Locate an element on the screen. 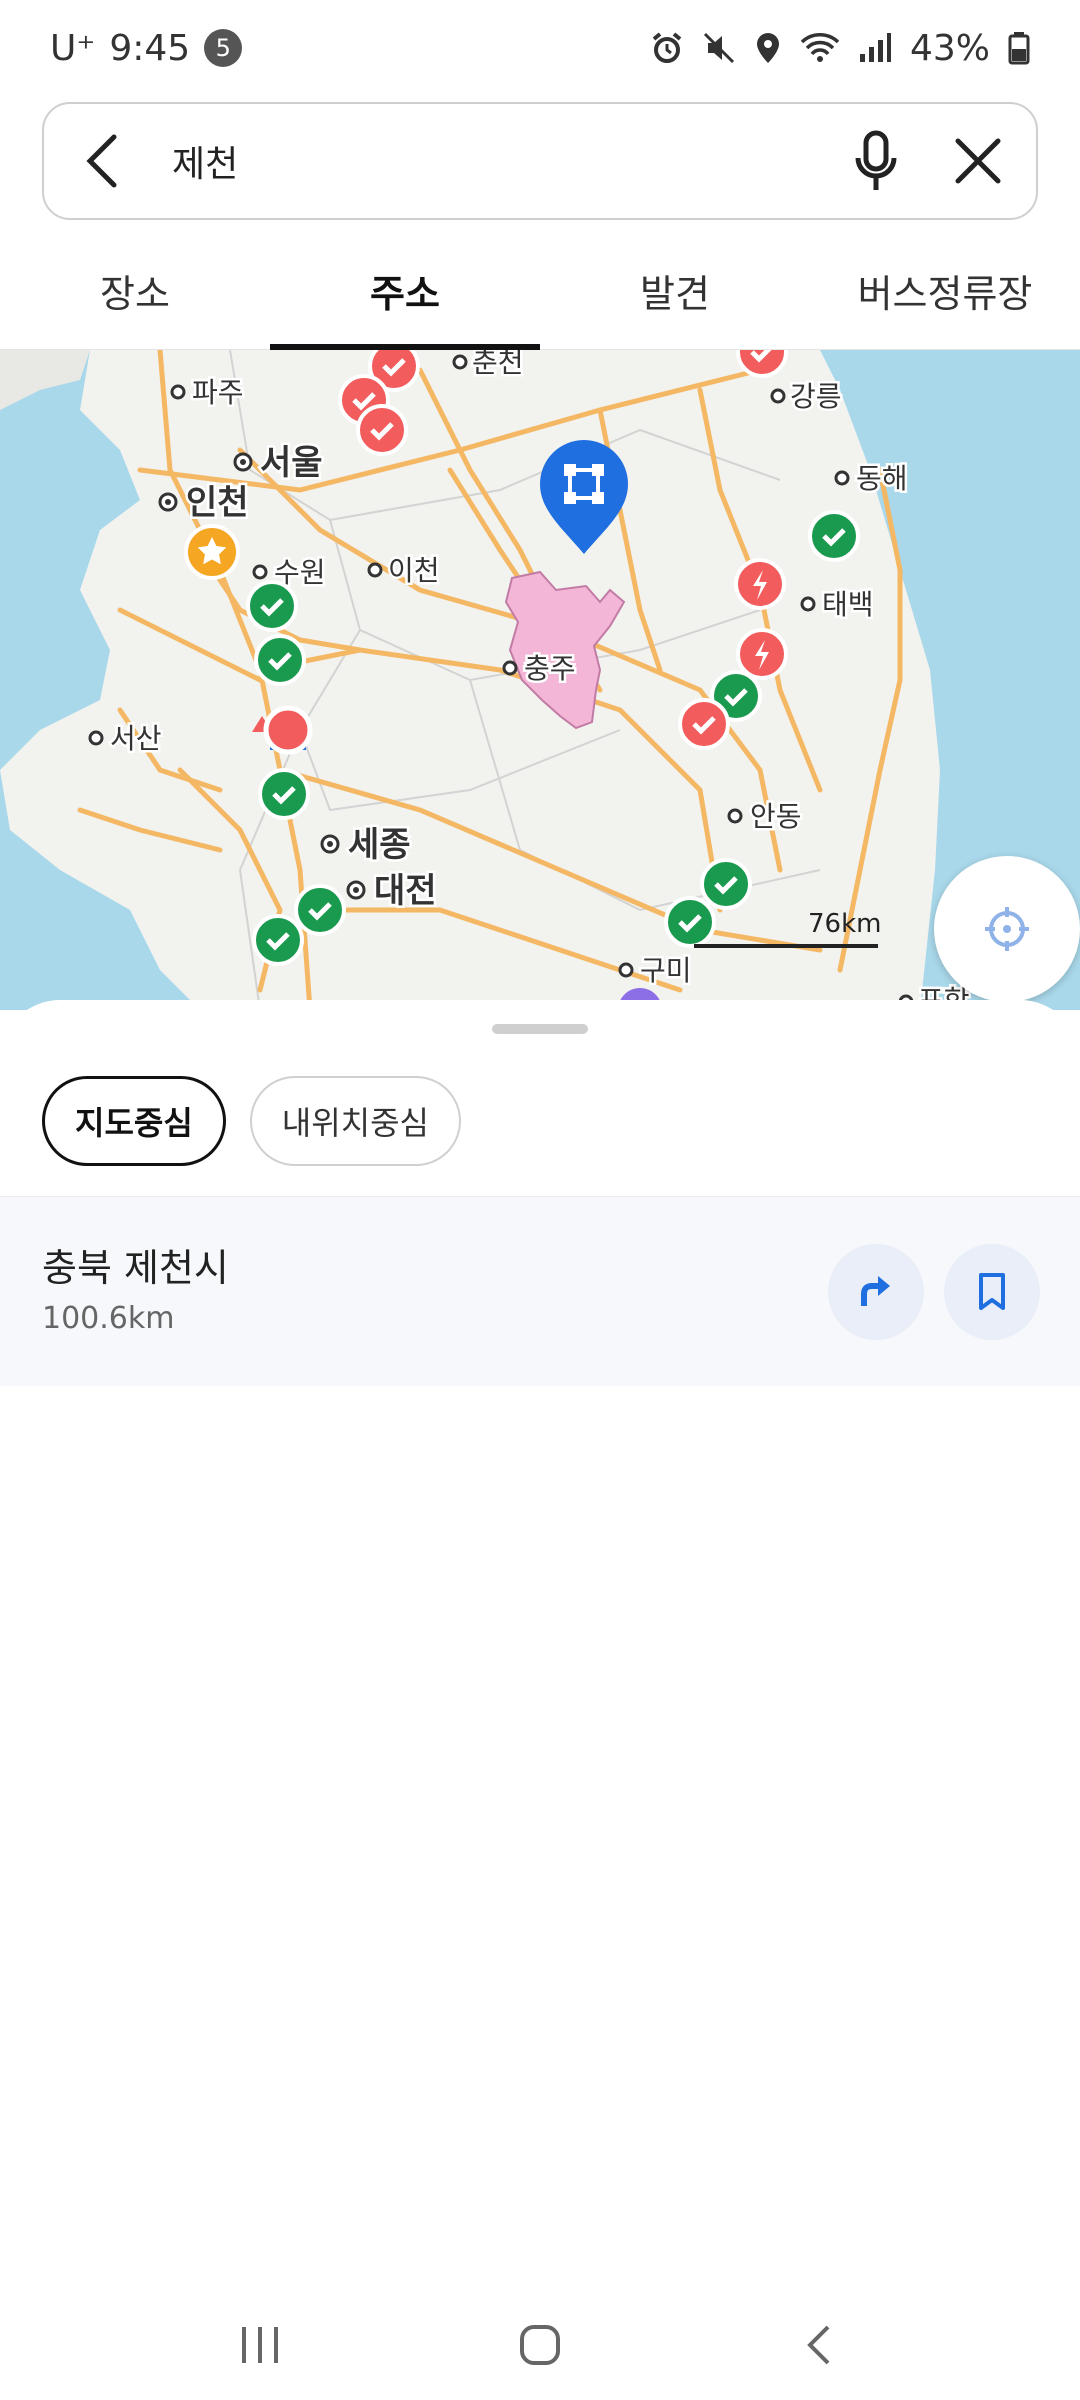 The height and width of the screenshot is (2400, 1080). my-location-button is located at coordinates (1007, 929).